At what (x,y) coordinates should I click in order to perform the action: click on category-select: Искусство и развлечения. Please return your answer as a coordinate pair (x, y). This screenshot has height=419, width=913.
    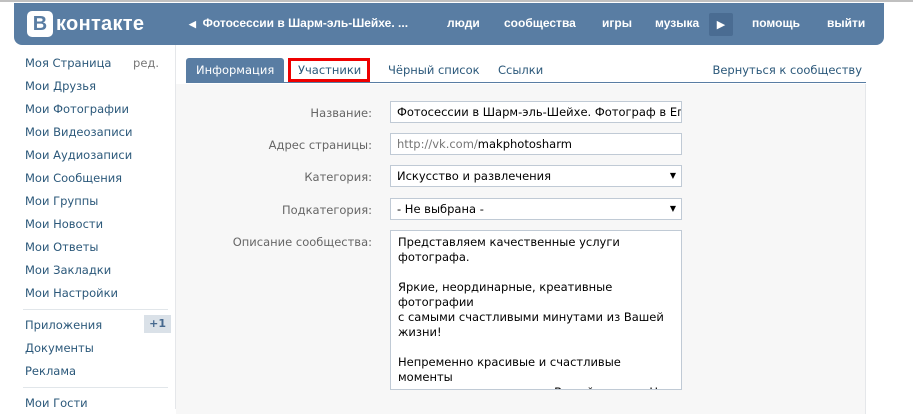
    Looking at the image, I should click on (536, 176).